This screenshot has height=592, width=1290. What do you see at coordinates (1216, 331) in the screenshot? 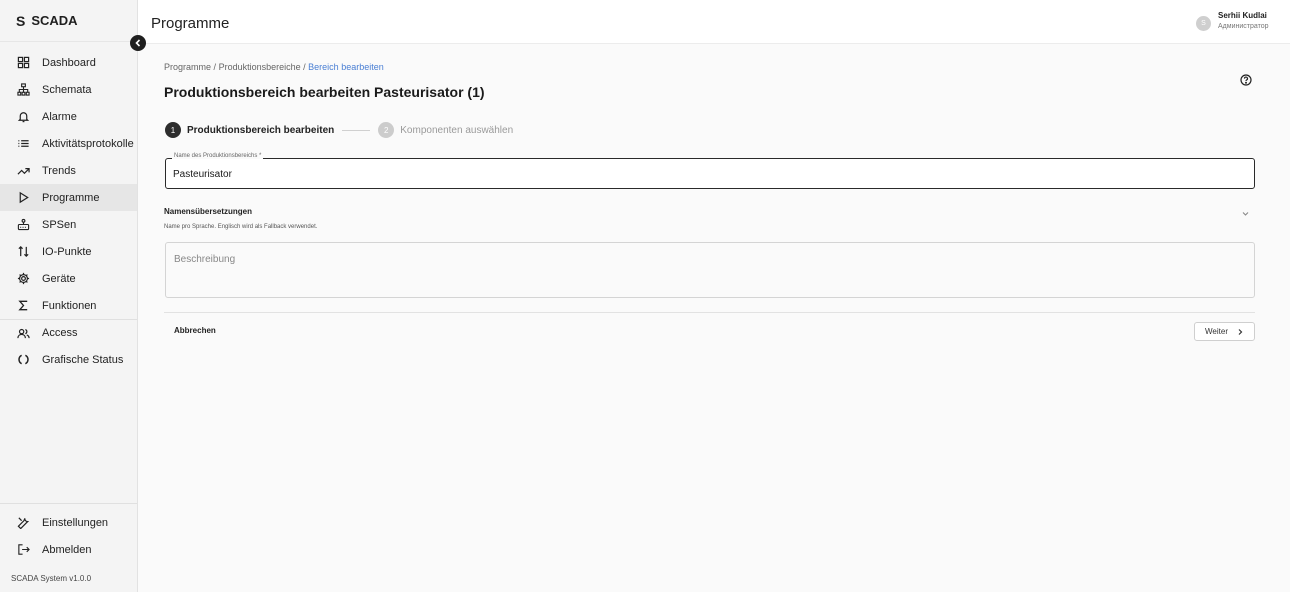
I see `next-button-label: Weiter` at bounding box center [1216, 331].